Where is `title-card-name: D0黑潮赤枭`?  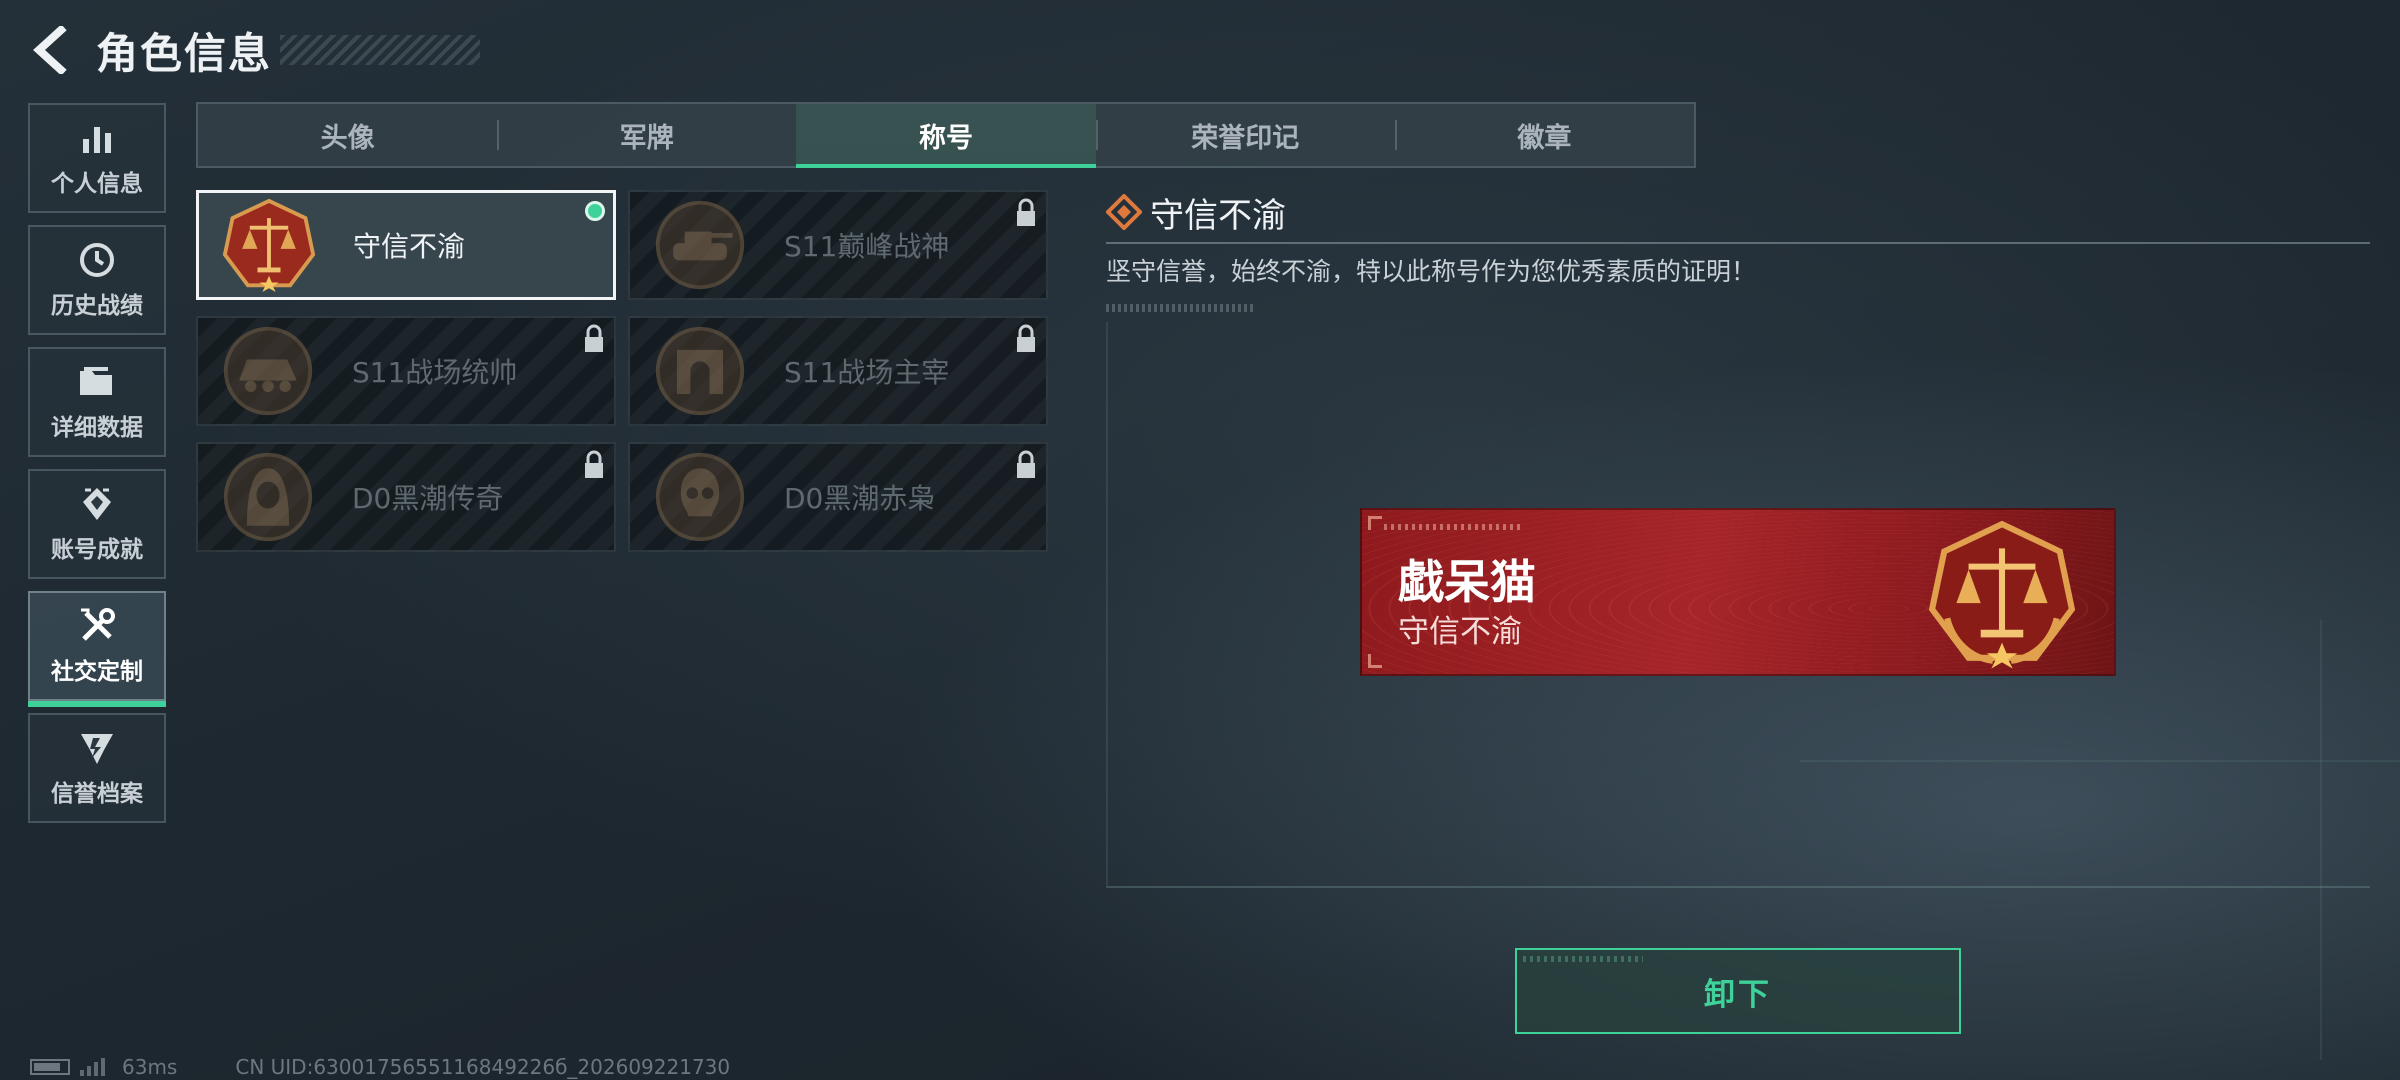
title-card-name: D0黑潮赤枭 is located at coordinates (860, 498).